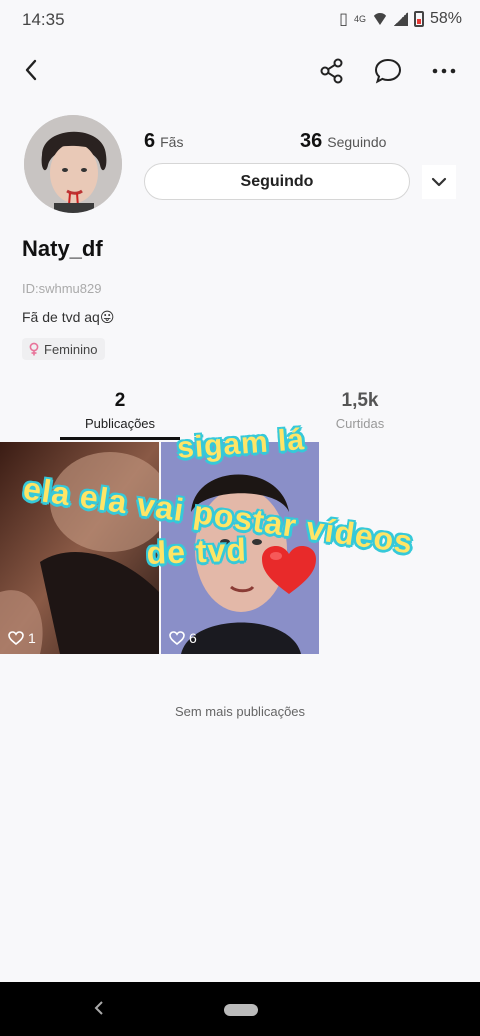  Describe the element at coordinates (360, 400) in the screenshot. I see `likes-count: 1,5k` at that location.